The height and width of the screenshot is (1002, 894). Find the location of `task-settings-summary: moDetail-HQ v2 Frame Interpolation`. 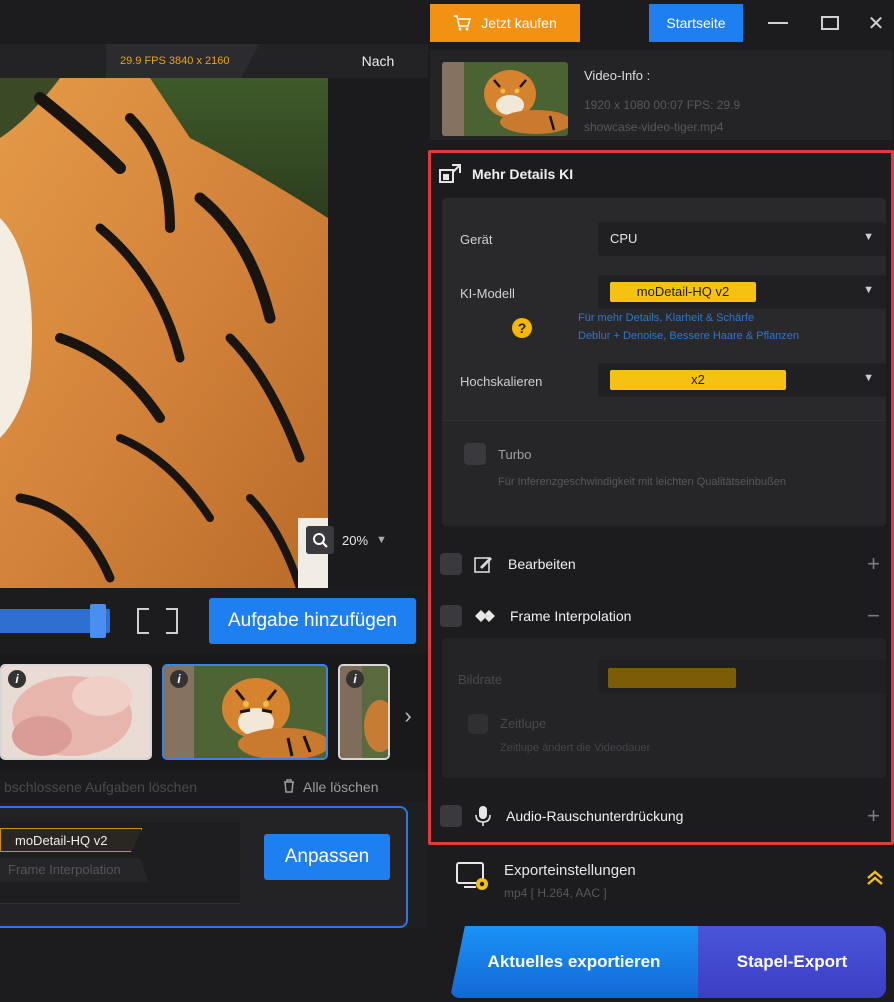

task-settings-summary: moDetail-HQ v2 Frame Interpolation is located at coordinates (120, 863).